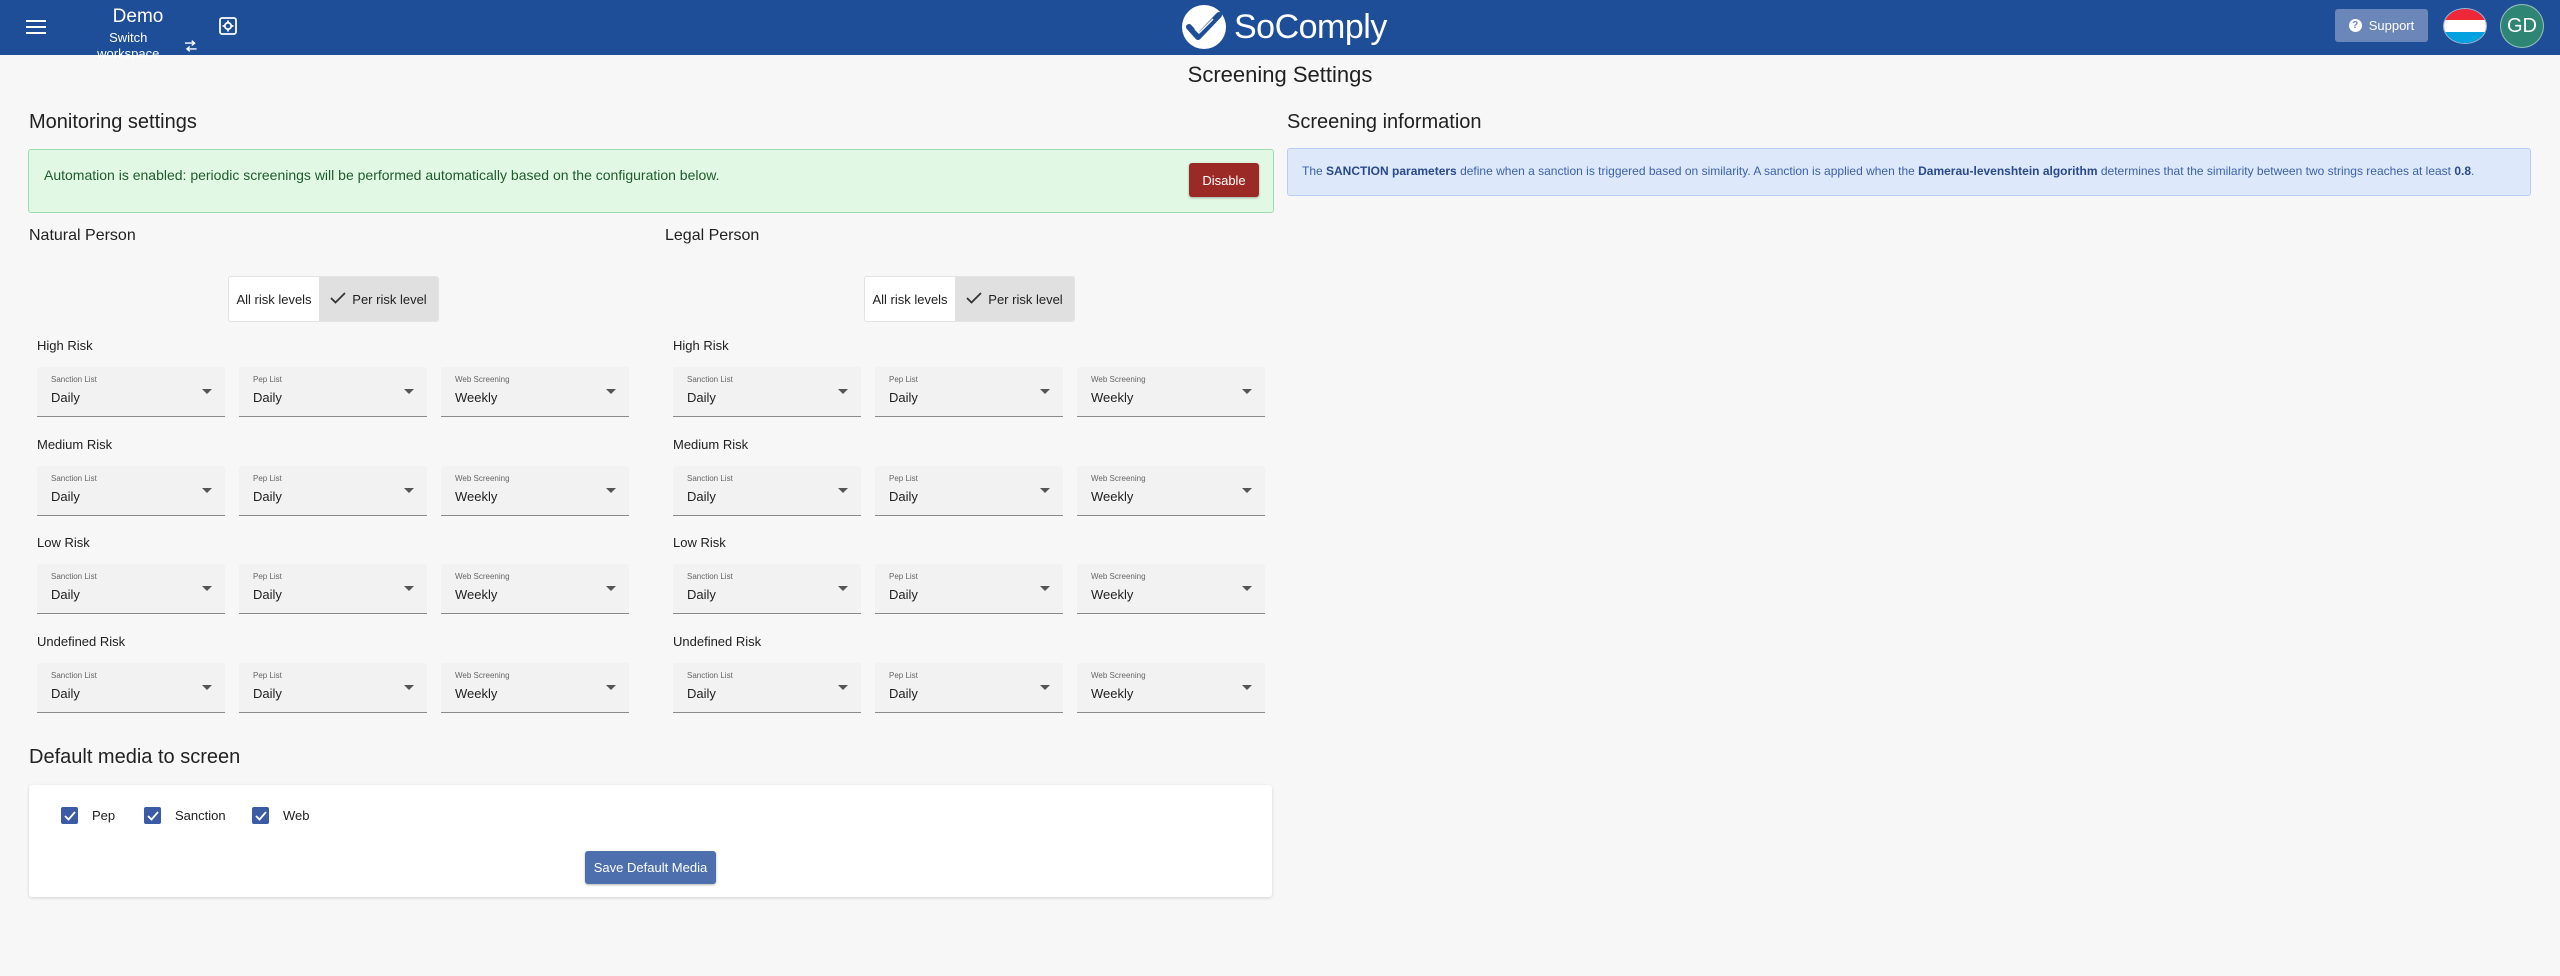 The height and width of the screenshot is (976, 2560). Describe the element at coordinates (2463, 171) in the screenshot. I see `threshold-value: 0.8` at that location.